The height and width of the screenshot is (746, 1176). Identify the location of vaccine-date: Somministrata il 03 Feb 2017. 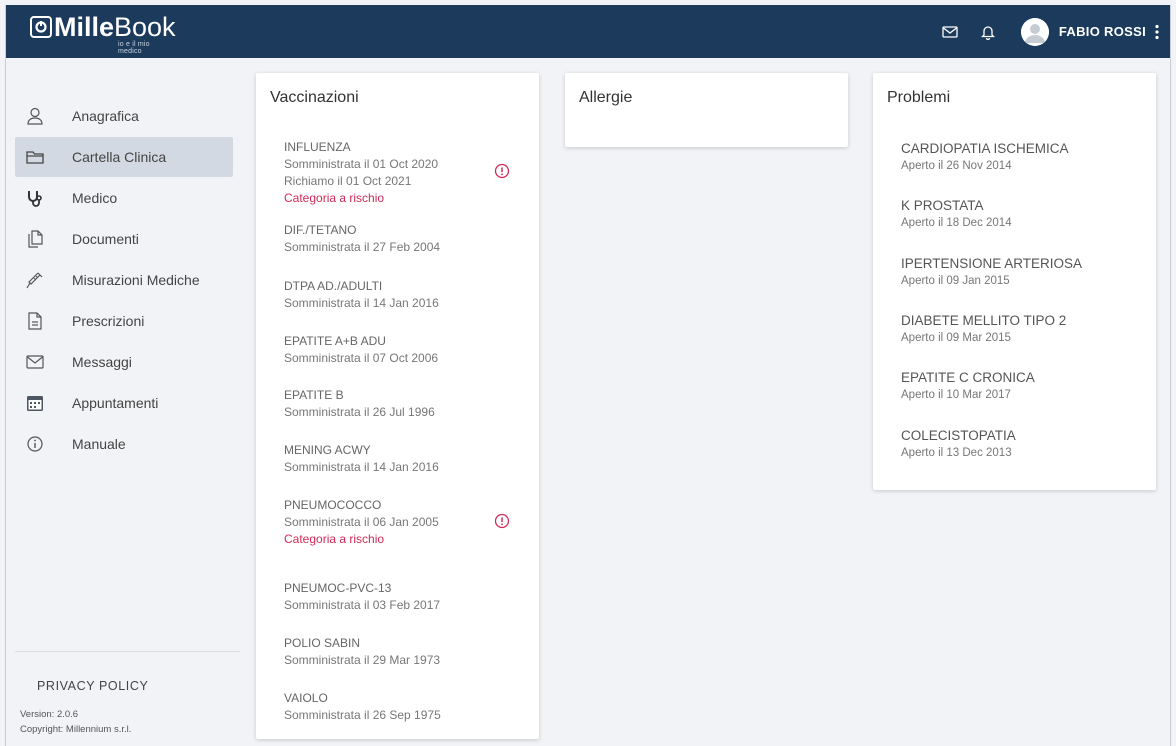
(362, 605).